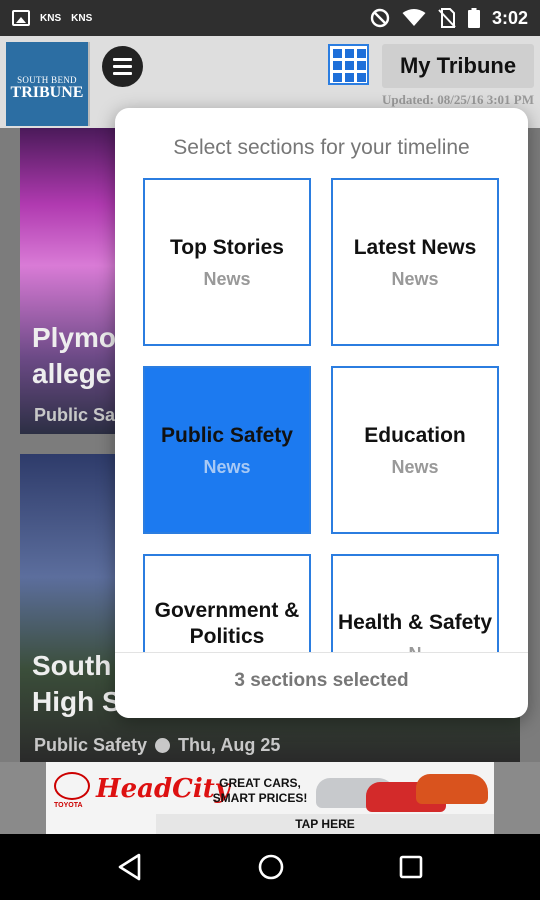 This screenshot has width=540, height=900. What do you see at coordinates (163, 745) in the screenshot?
I see `dot-separator-icon` at bounding box center [163, 745].